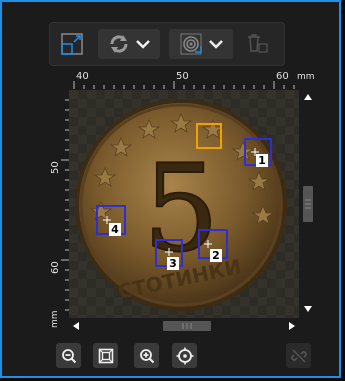  Describe the element at coordinates (58, 211) in the screenshot. I see `vertical-ruler: 50 60 mm` at that location.